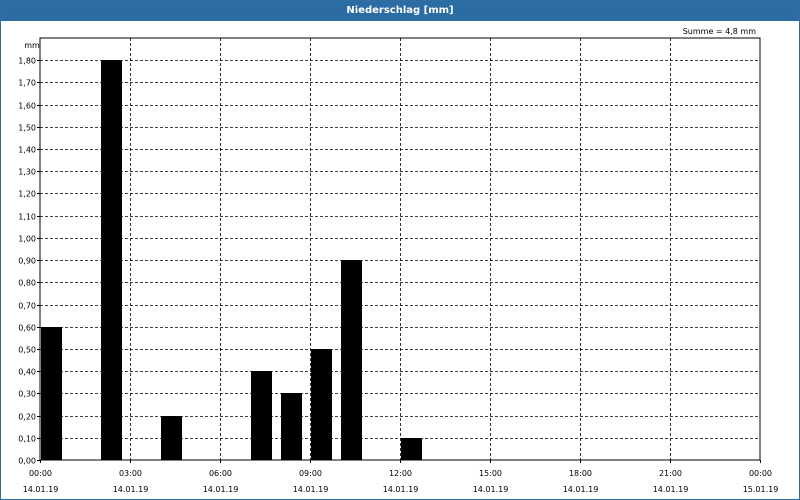 The image size is (800, 500). I want to click on y-tick-label: 0,90, so click(27, 261).